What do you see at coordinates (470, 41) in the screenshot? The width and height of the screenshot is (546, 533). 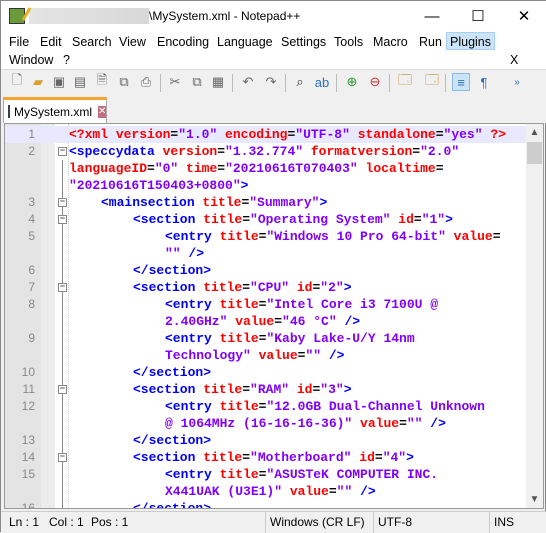 I see `menu-plugins: Plugins` at bounding box center [470, 41].